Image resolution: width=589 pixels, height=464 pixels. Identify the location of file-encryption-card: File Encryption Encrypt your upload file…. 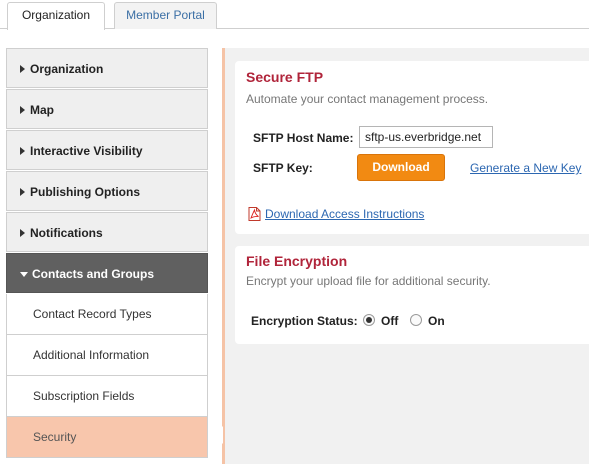
(412, 295).